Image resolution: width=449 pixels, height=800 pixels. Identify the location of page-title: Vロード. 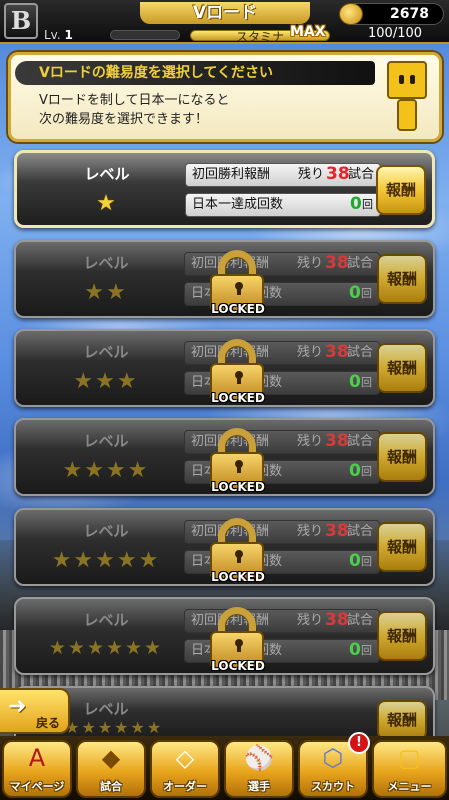
(225, 13).